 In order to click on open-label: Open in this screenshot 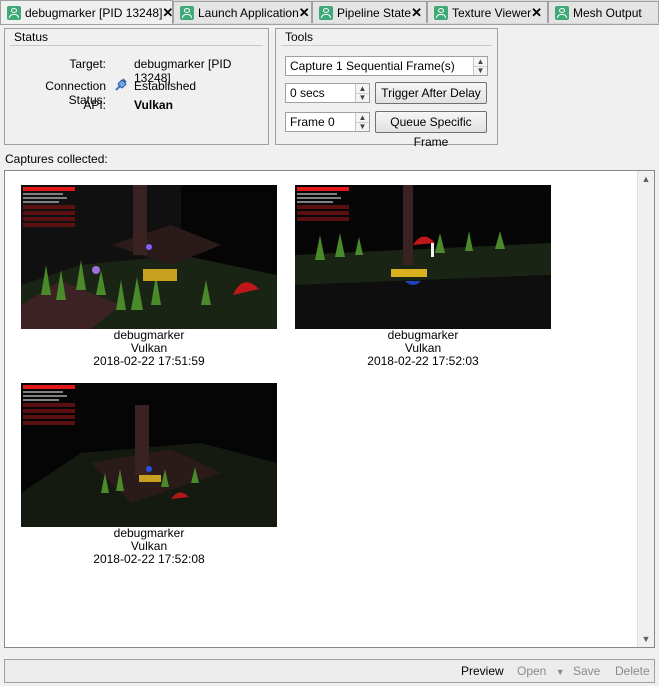, I will do `click(532, 671)`.